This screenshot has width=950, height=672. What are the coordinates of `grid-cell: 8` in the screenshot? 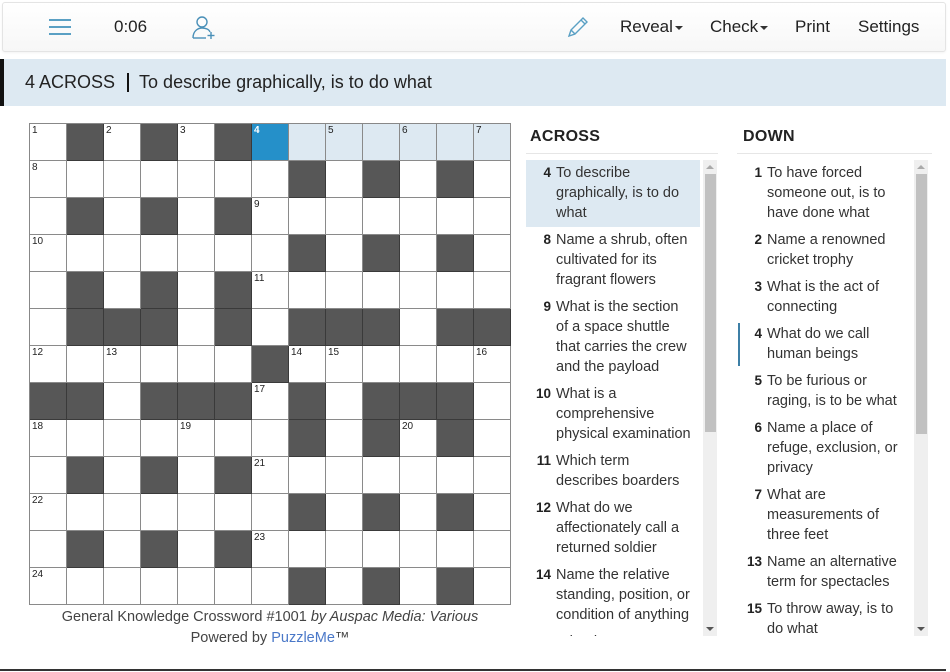 It's located at (48, 179).